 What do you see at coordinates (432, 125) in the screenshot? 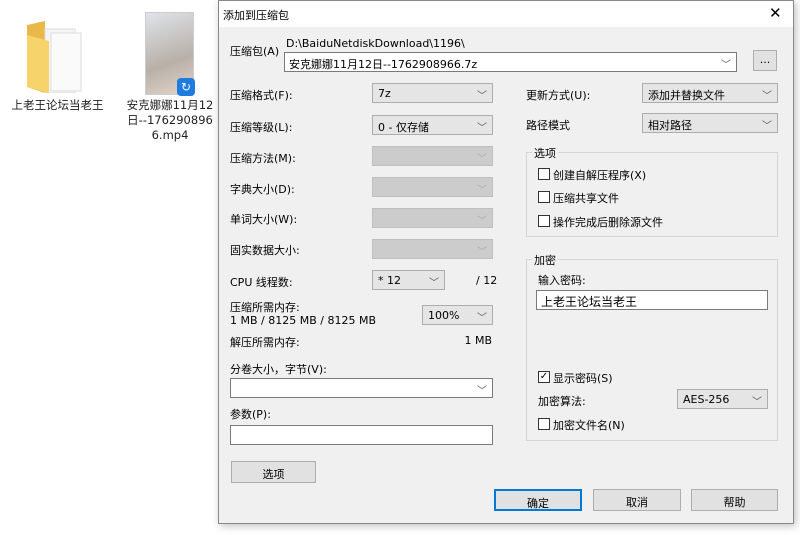
I see `level-select: 0 - 仅存储 ﹀` at bounding box center [432, 125].